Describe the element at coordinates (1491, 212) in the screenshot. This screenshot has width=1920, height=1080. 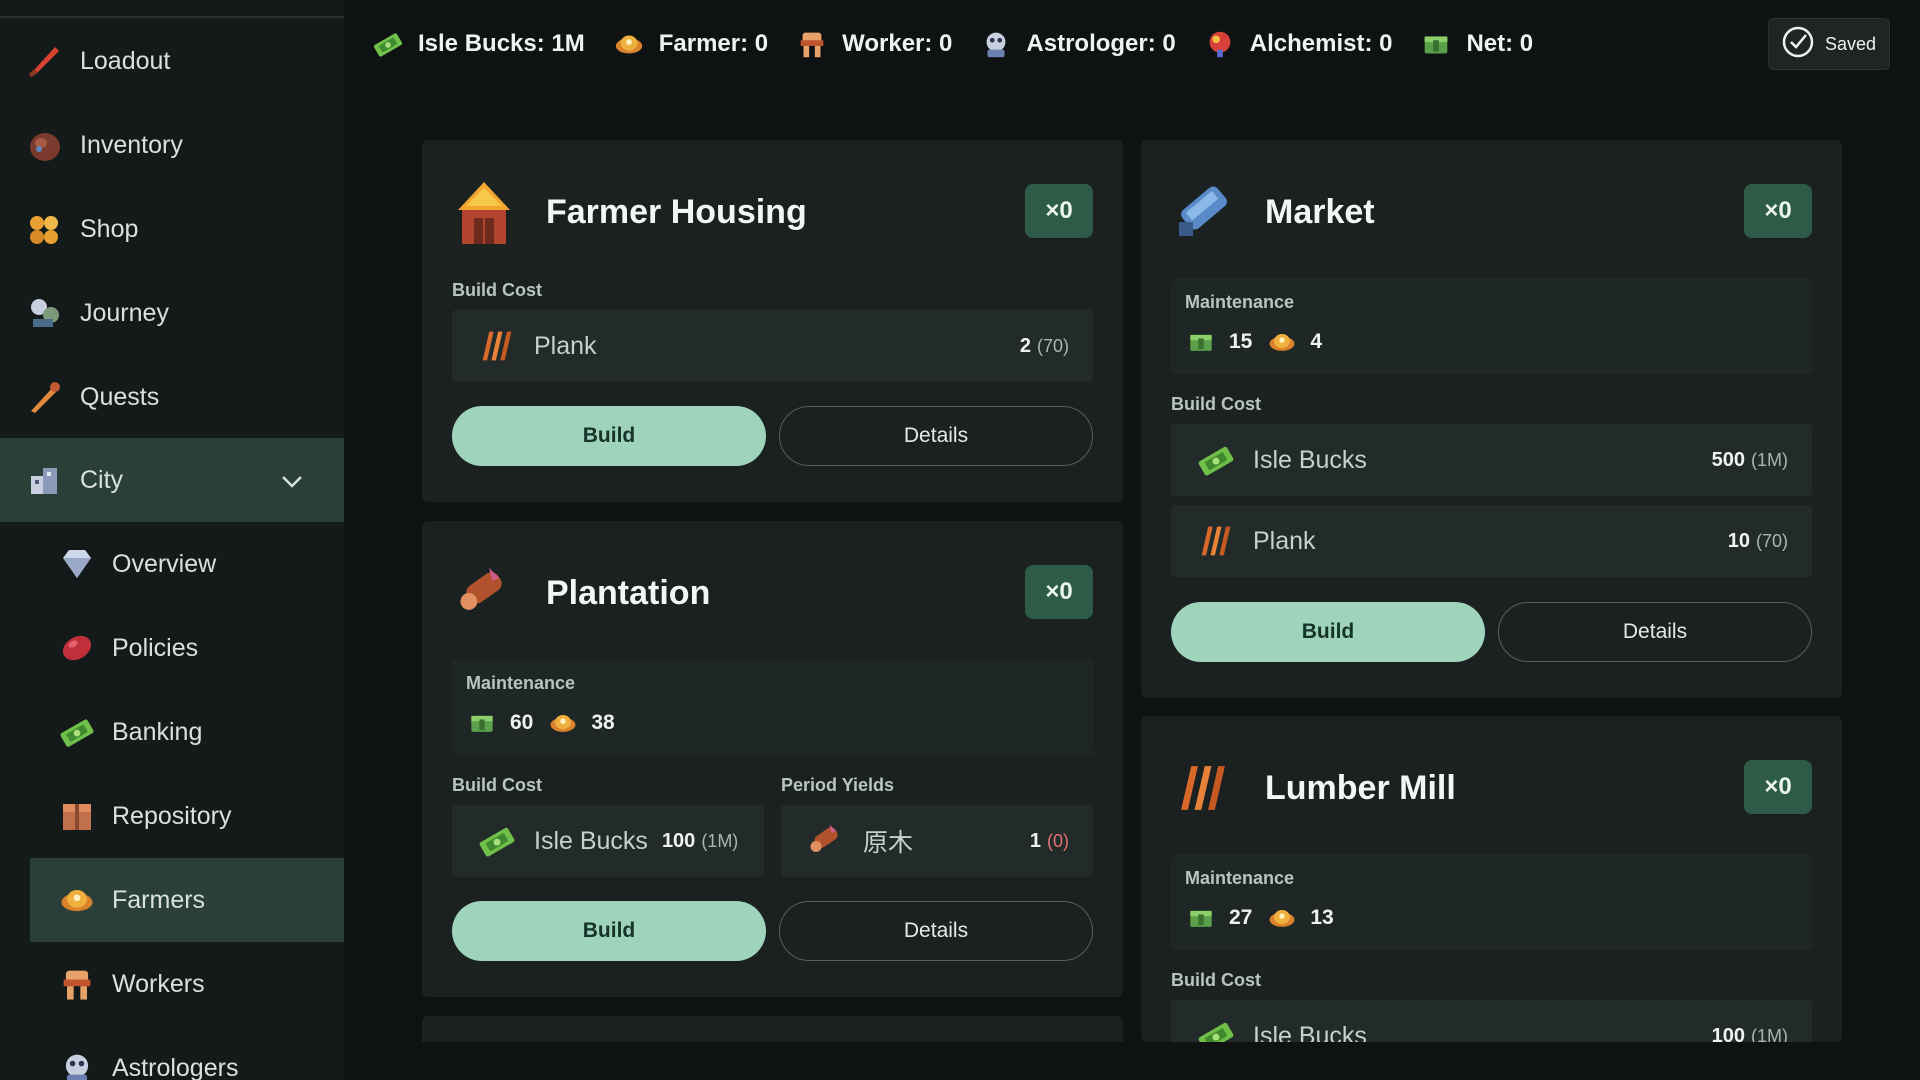
I see `card-header: Market ×0` at that location.